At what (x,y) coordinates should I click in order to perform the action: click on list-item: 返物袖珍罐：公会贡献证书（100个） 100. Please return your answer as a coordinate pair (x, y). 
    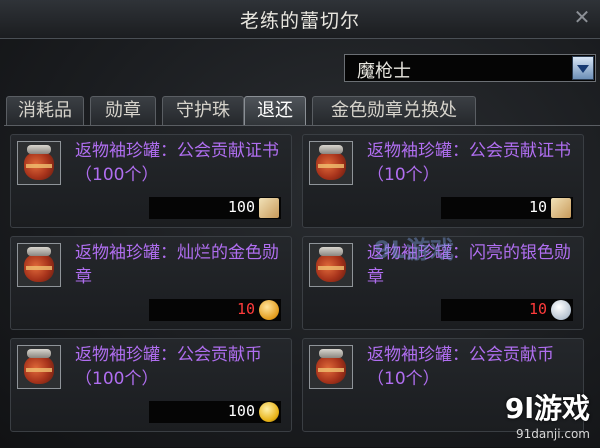
    Looking at the image, I should click on (151, 181).